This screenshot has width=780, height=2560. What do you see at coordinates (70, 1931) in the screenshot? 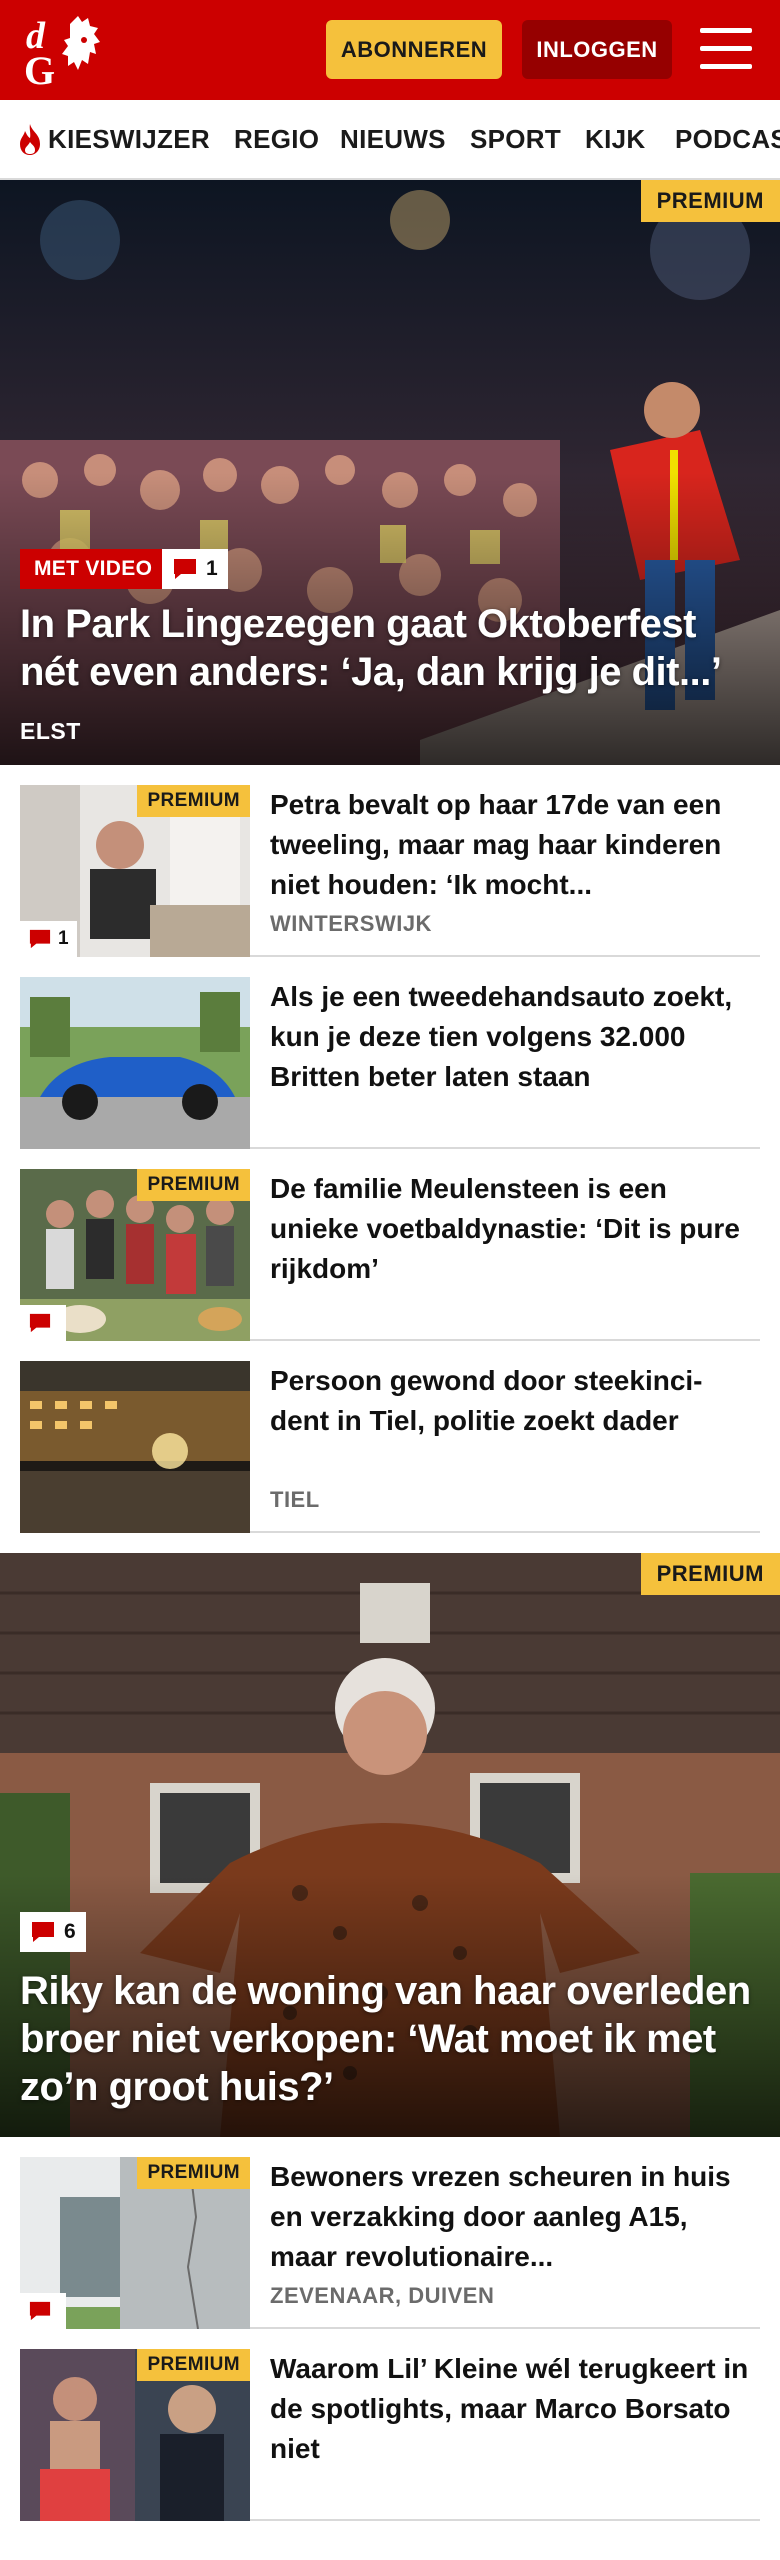
I see `comment-count-value: 6` at bounding box center [70, 1931].